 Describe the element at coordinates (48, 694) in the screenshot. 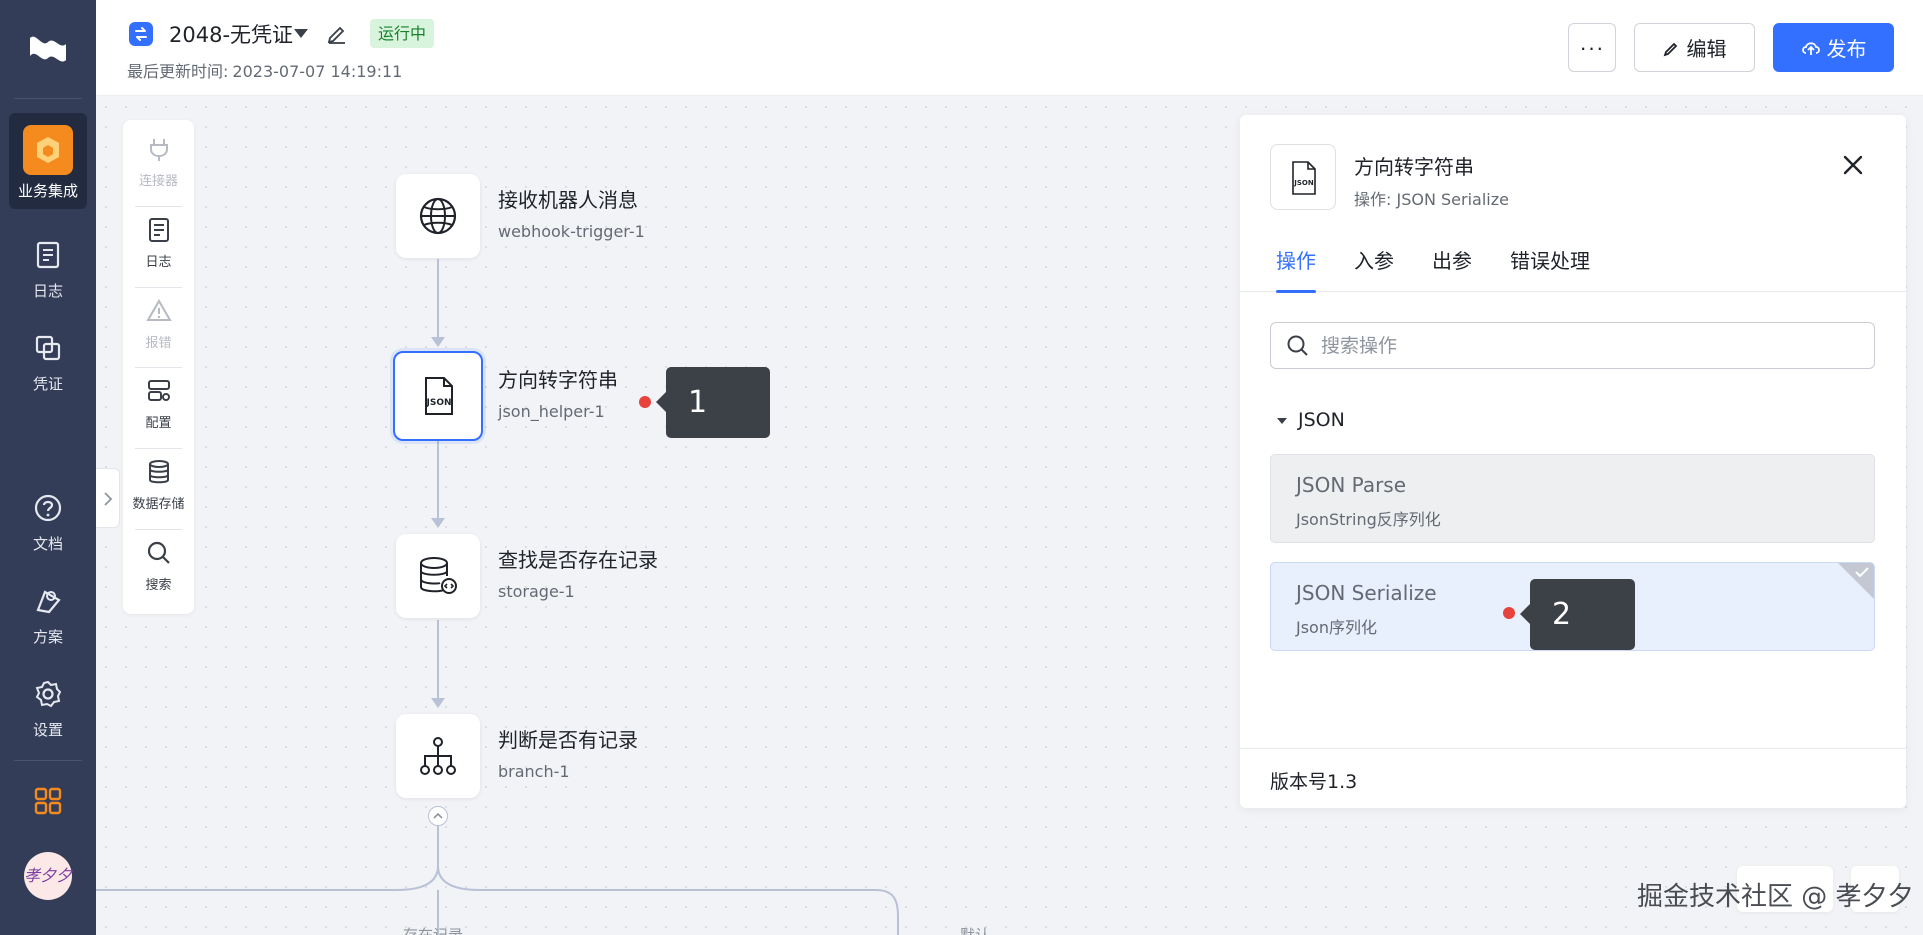

I see `gear-icon` at that location.